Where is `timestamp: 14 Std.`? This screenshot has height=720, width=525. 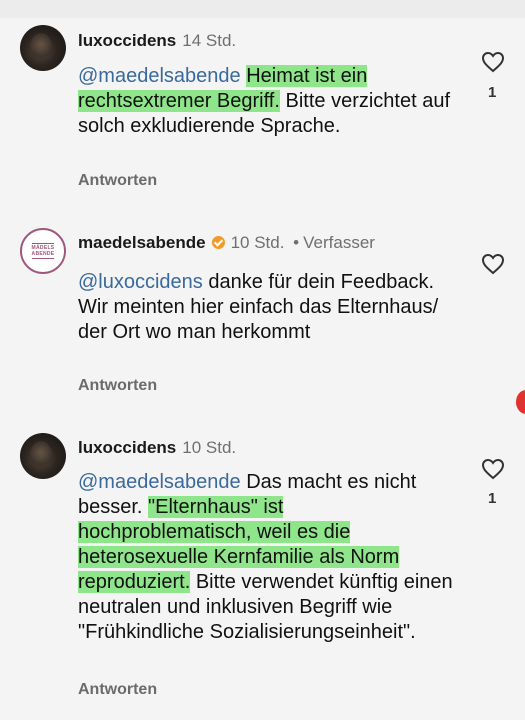
timestamp: 14 Std. is located at coordinates (209, 40).